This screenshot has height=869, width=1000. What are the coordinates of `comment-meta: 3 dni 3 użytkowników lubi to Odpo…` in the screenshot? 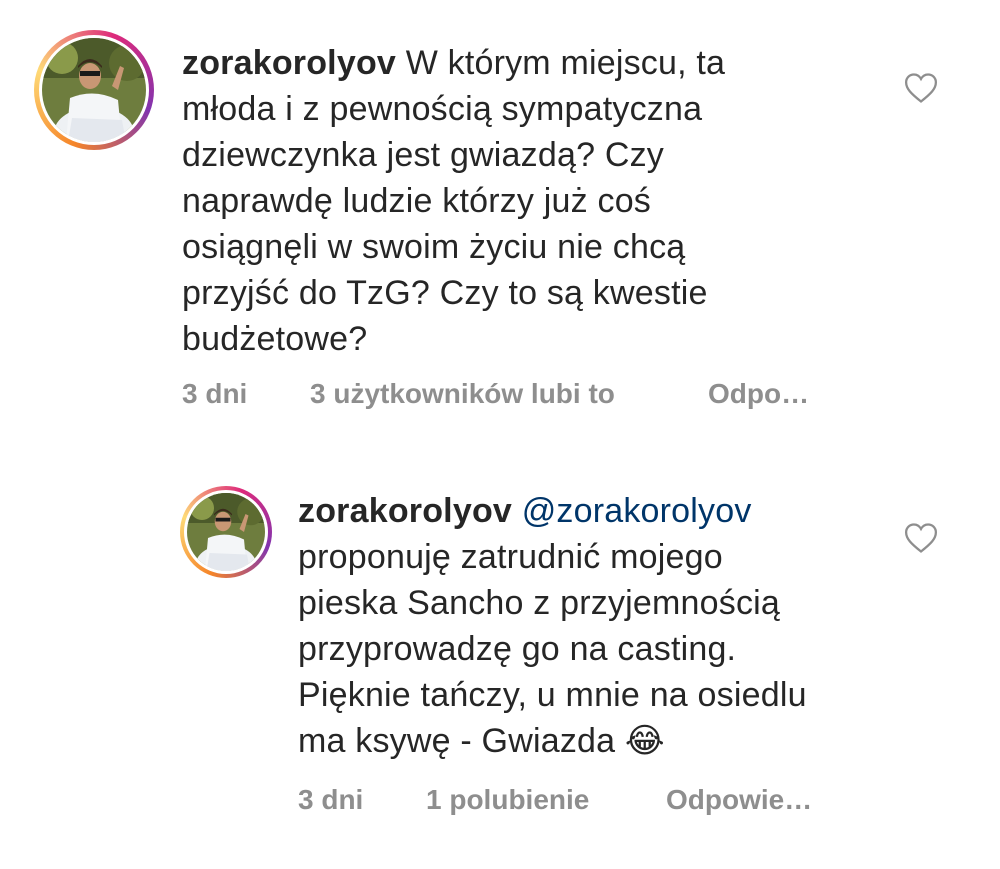 It's located at (495, 394).